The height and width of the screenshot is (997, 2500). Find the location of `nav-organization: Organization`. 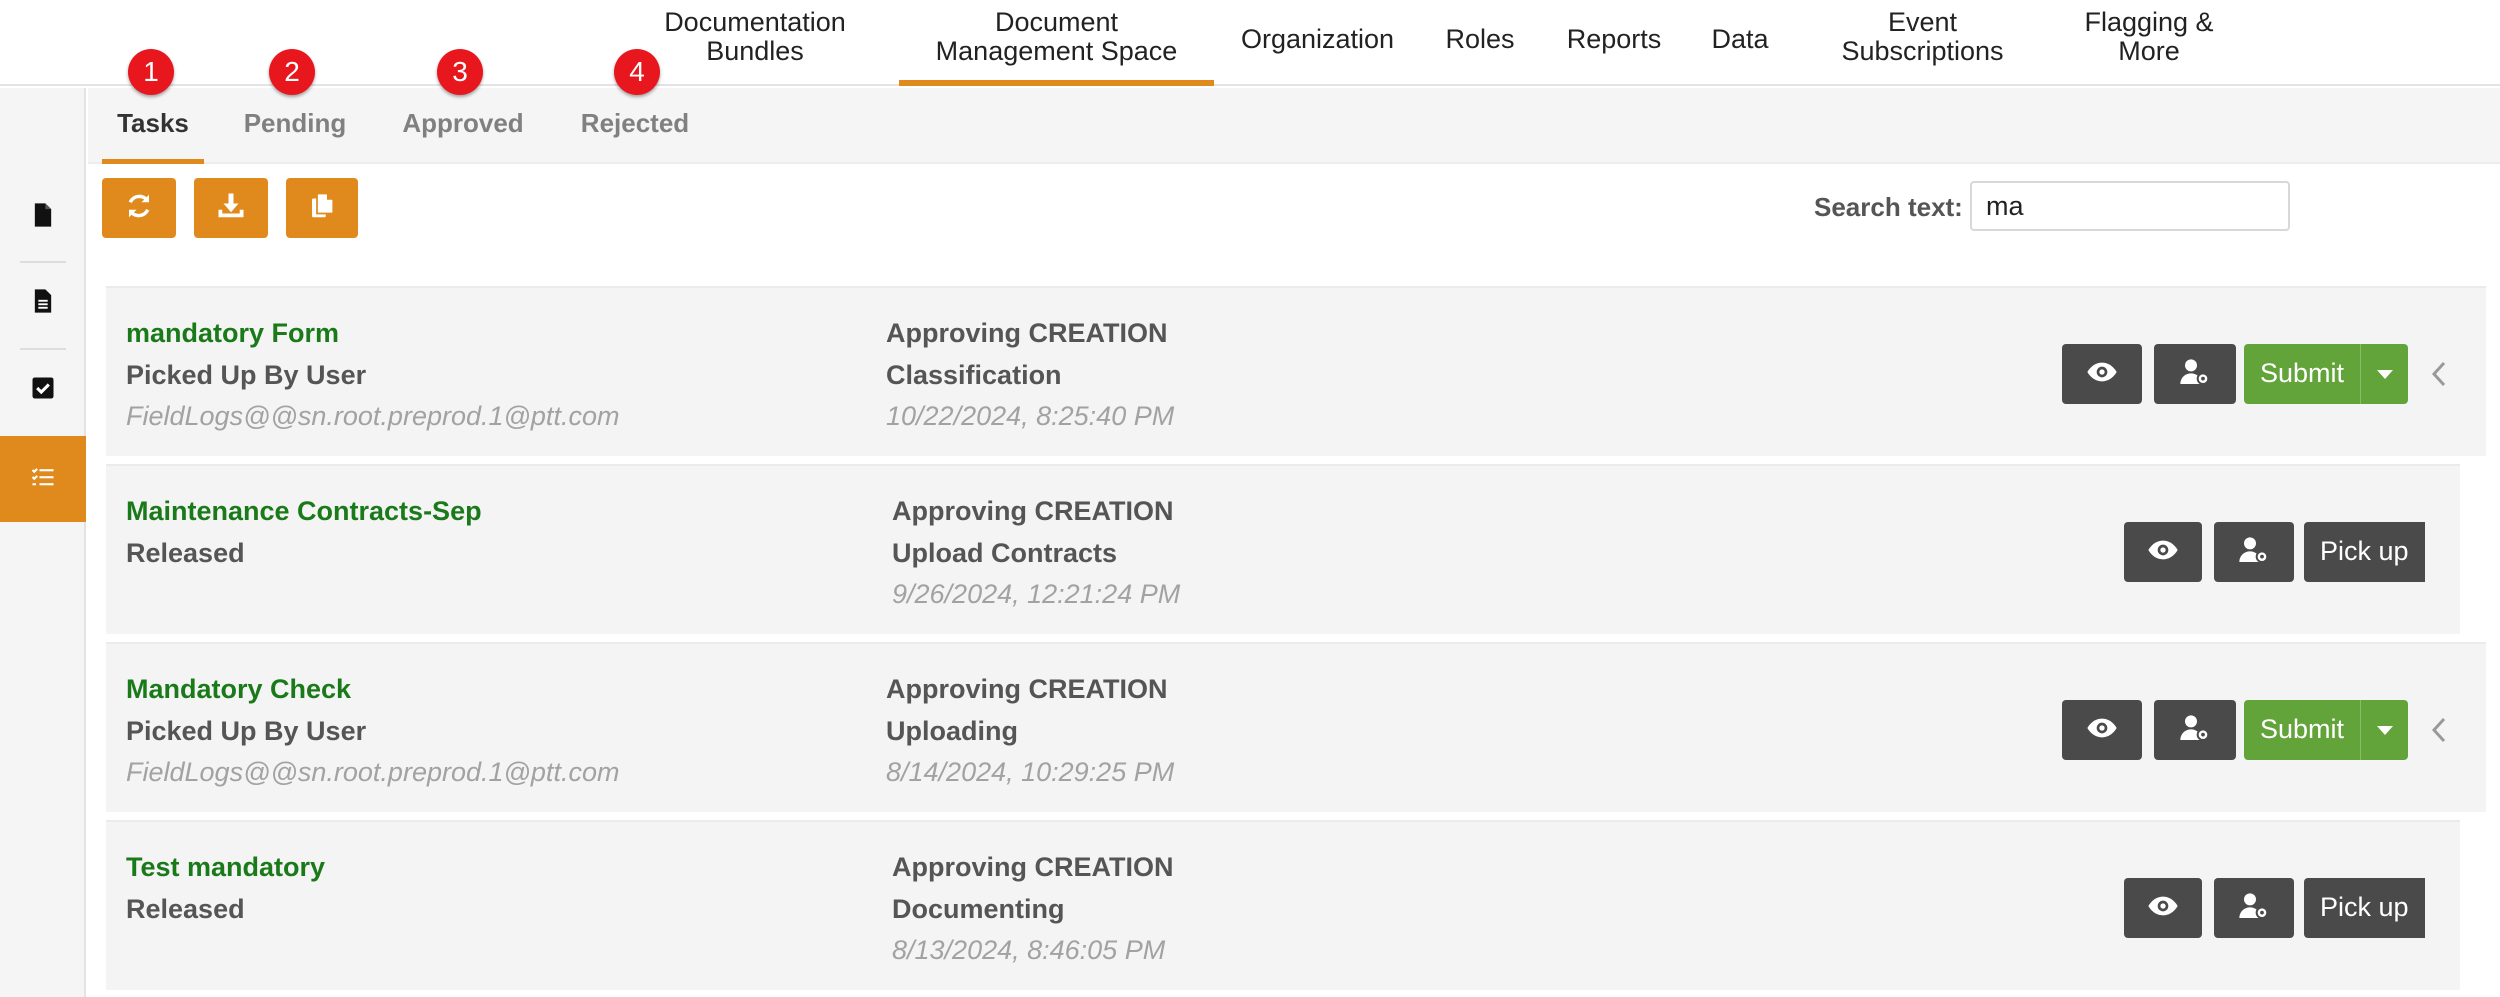

nav-organization: Organization is located at coordinates (1317, 47).